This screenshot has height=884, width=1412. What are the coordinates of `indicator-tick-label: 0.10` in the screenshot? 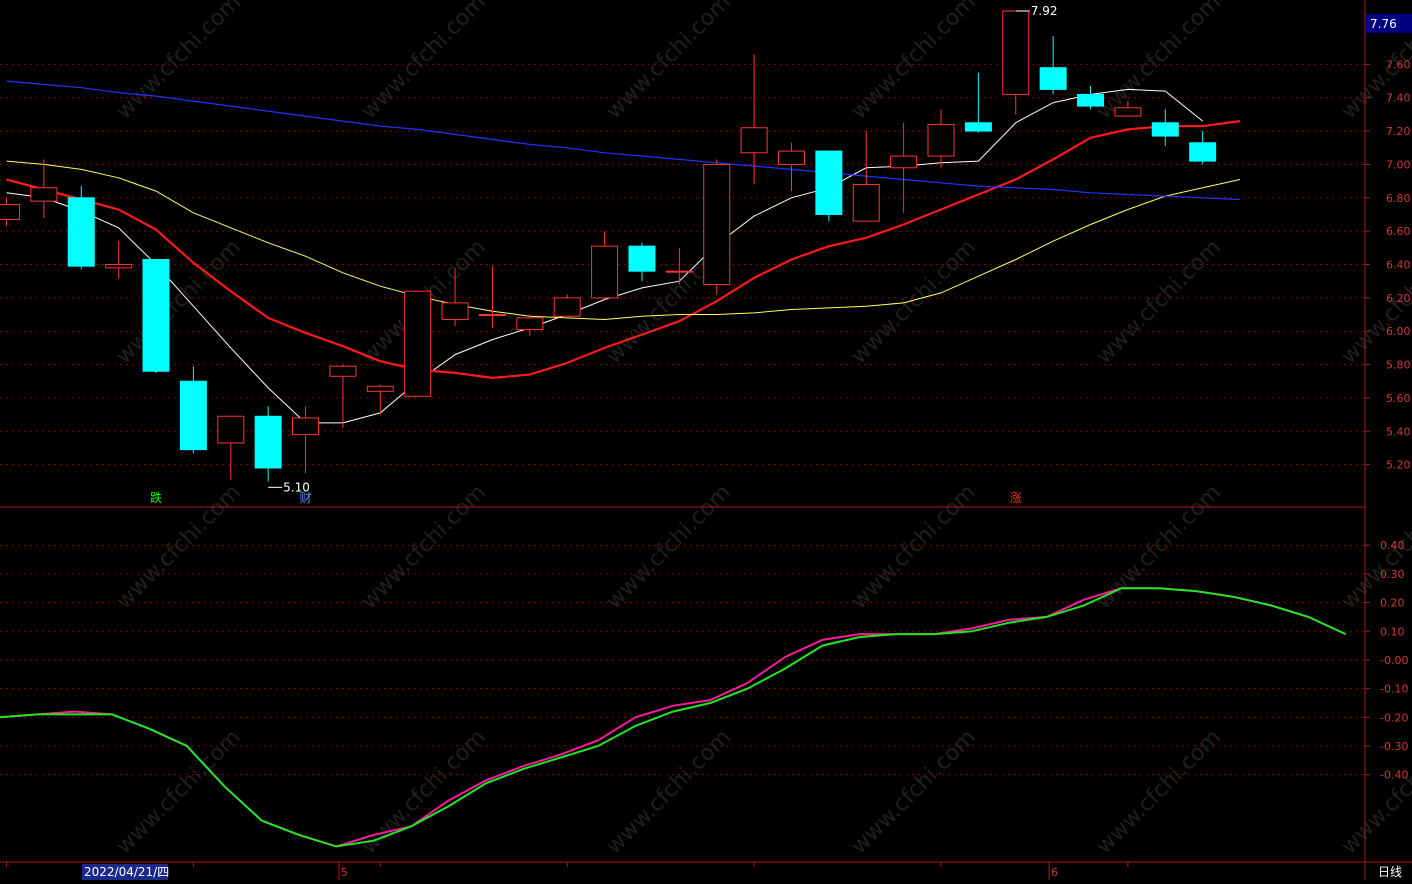 It's located at (1392, 631).